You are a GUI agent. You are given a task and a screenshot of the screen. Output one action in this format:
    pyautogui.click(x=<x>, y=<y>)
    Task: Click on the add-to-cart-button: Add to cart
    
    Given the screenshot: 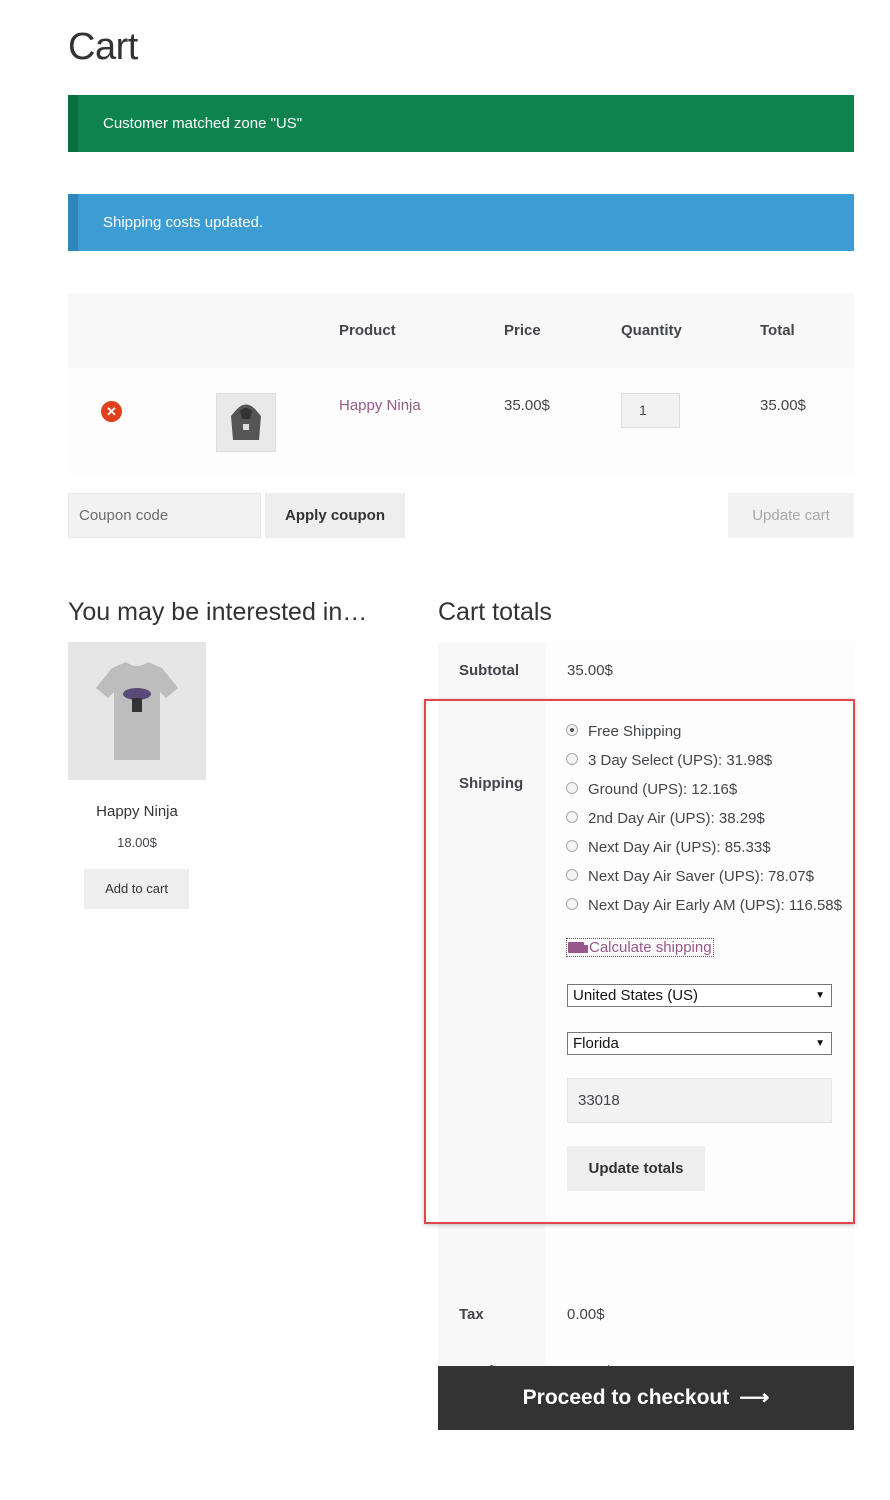 What is the action you would take?
    pyautogui.click(x=136, y=889)
    